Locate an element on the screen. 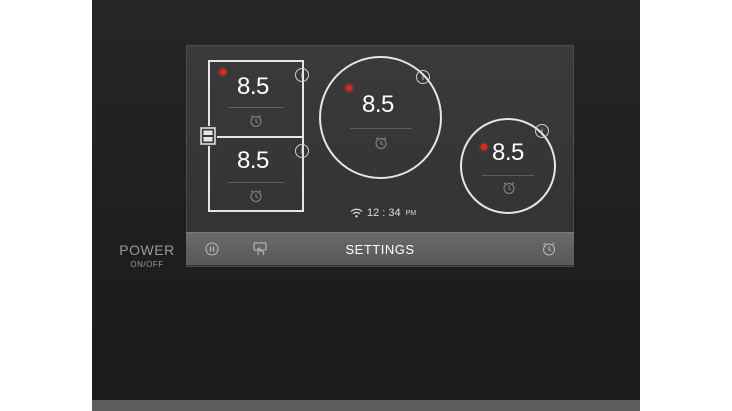  clock-time: 12 : 34 is located at coordinates (384, 213).